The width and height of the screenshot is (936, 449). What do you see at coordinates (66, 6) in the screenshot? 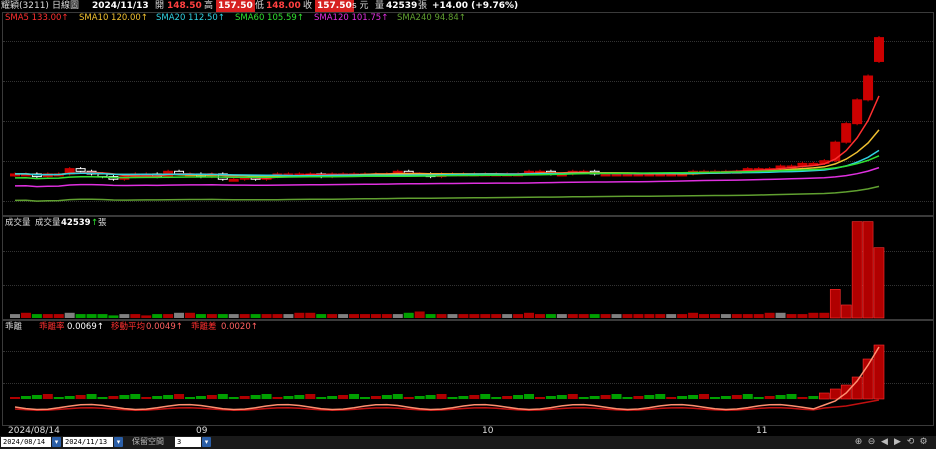
I see `period-label: 日線圖` at bounding box center [66, 6].